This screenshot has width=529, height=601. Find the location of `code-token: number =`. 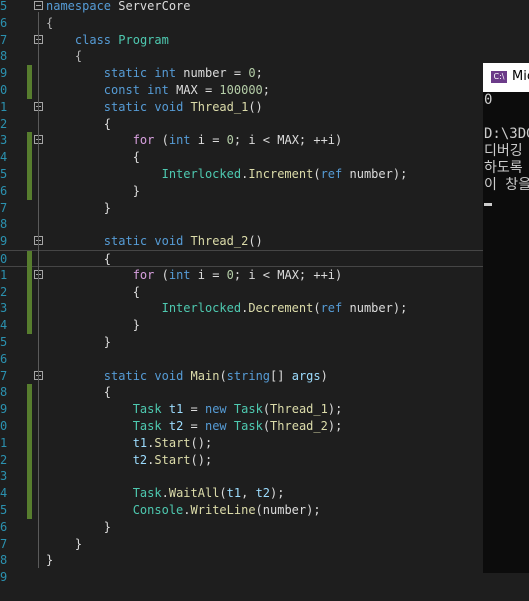

code-token: number = is located at coordinates (212, 73).